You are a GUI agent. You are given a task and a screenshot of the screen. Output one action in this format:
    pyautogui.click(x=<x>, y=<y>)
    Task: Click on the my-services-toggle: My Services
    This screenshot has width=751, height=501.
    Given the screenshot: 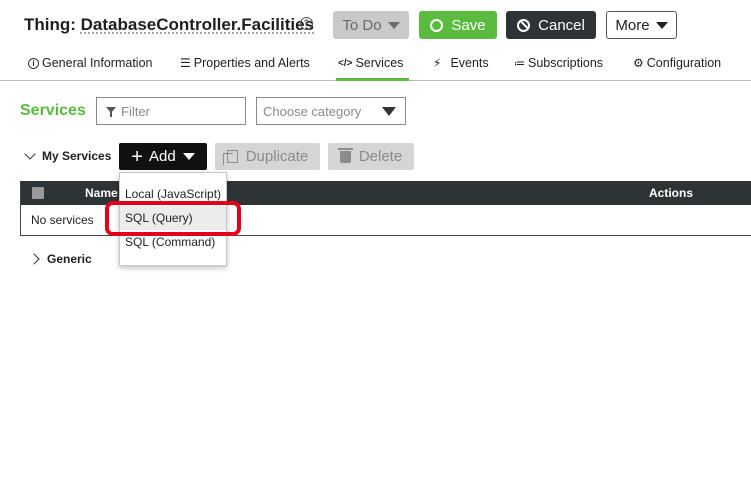 What is the action you would take?
    pyautogui.click(x=68, y=155)
    